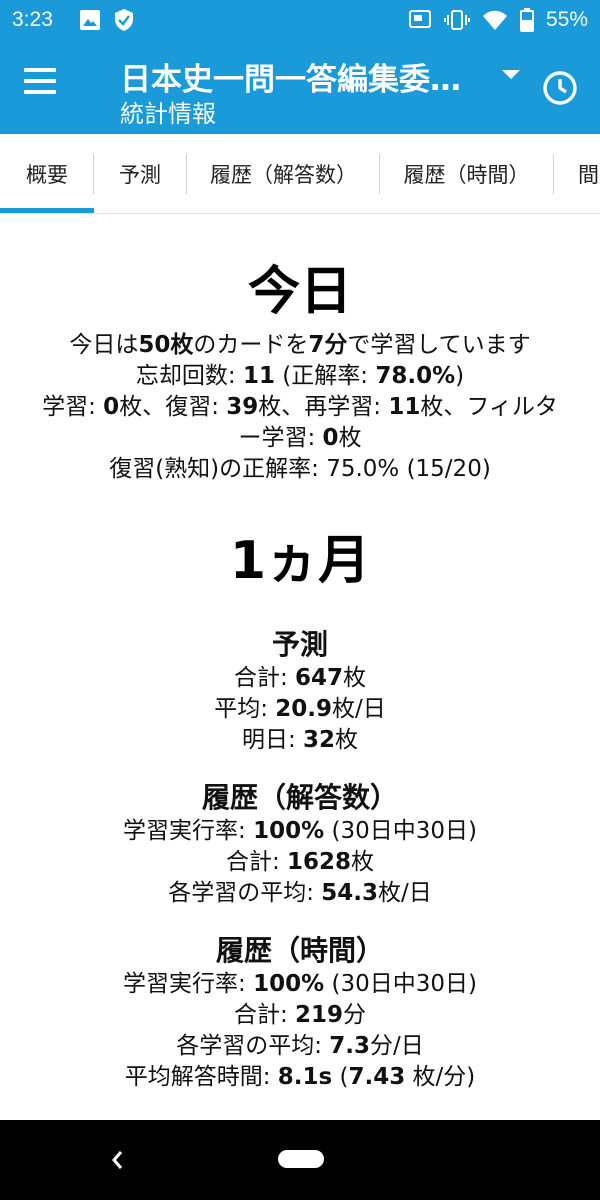 The width and height of the screenshot is (600, 1200). What do you see at coordinates (47, 173) in the screenshot?
I see `tab-overview: 概要` at bounding box center [47, 173].